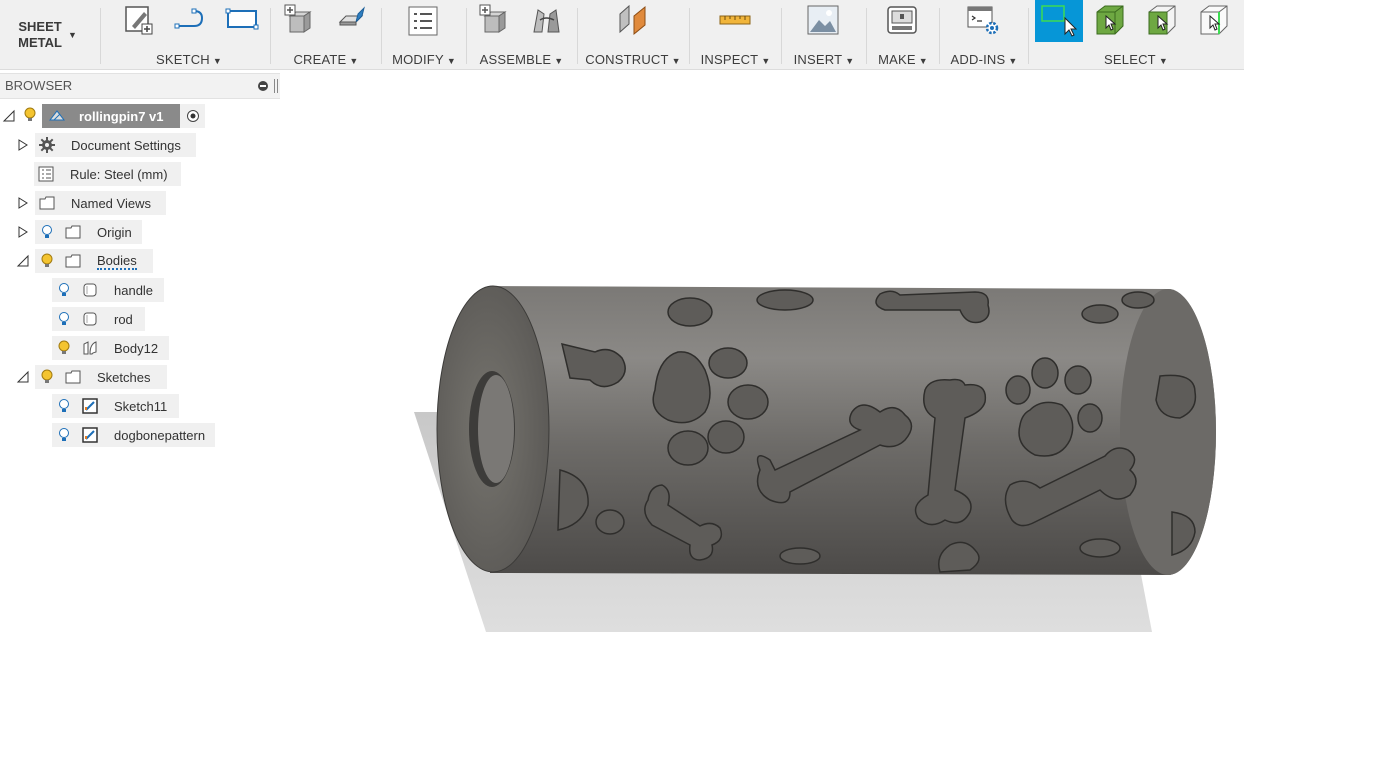 The image size is (1374, 778). I want to click on group-label-insert: INSERT ▼, so click(824, 59).